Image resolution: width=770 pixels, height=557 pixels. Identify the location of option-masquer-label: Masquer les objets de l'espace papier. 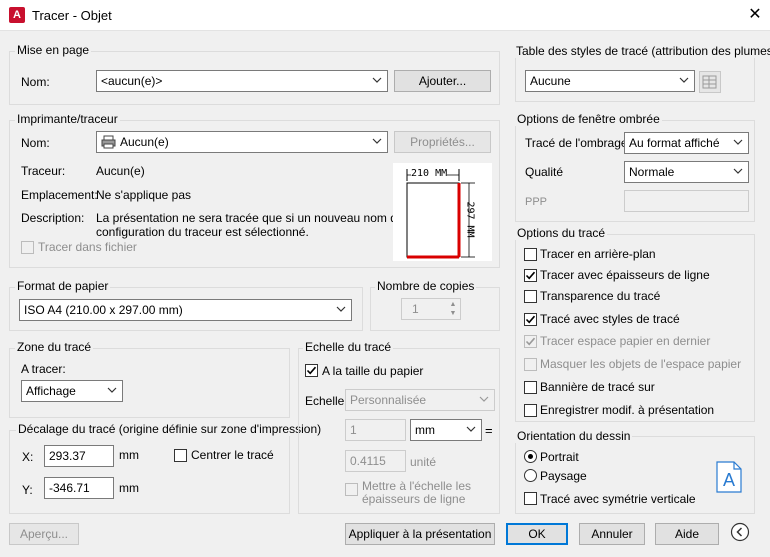
(641, 364).